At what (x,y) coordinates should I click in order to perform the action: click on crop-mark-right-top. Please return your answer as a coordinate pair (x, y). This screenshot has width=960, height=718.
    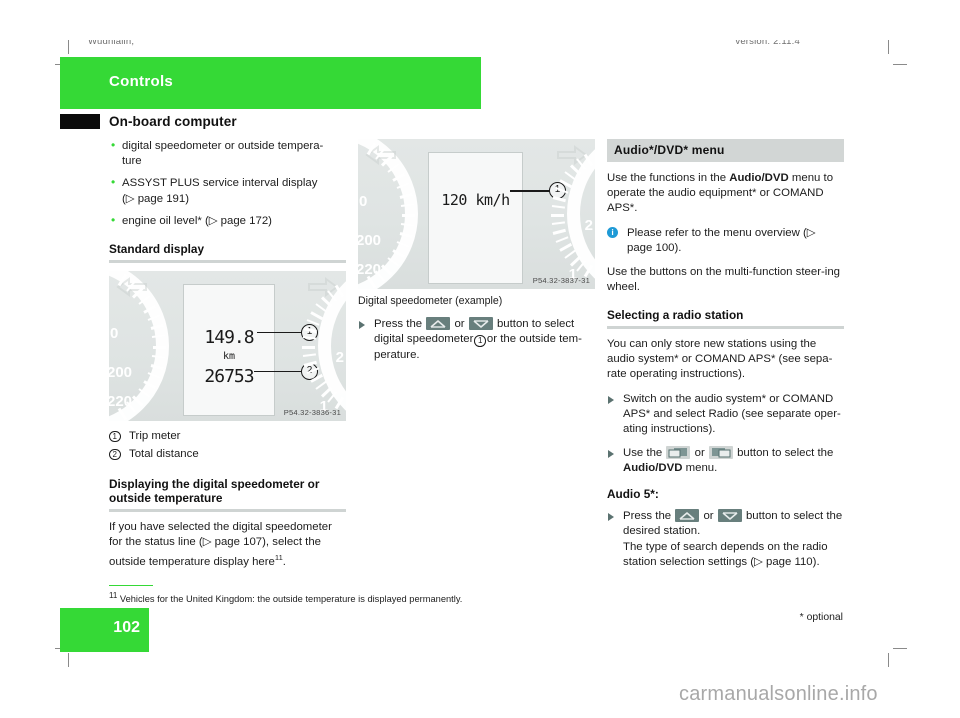
    Looking at the image, I should click on (900, 64).